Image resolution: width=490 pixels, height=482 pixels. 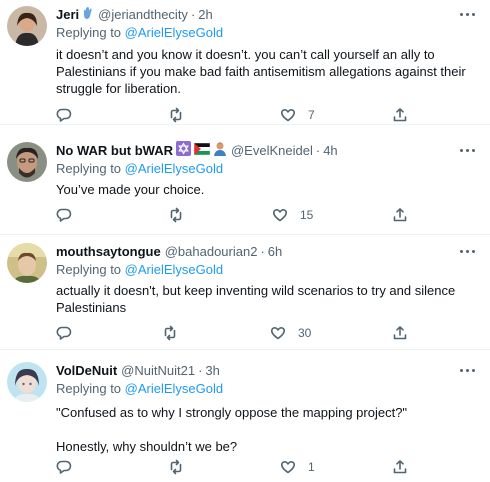 What do you see at coordinates (272, 151) in the screenshot?
I see `user-handle: @EvelKneidel` at bounding box center [272, 151].